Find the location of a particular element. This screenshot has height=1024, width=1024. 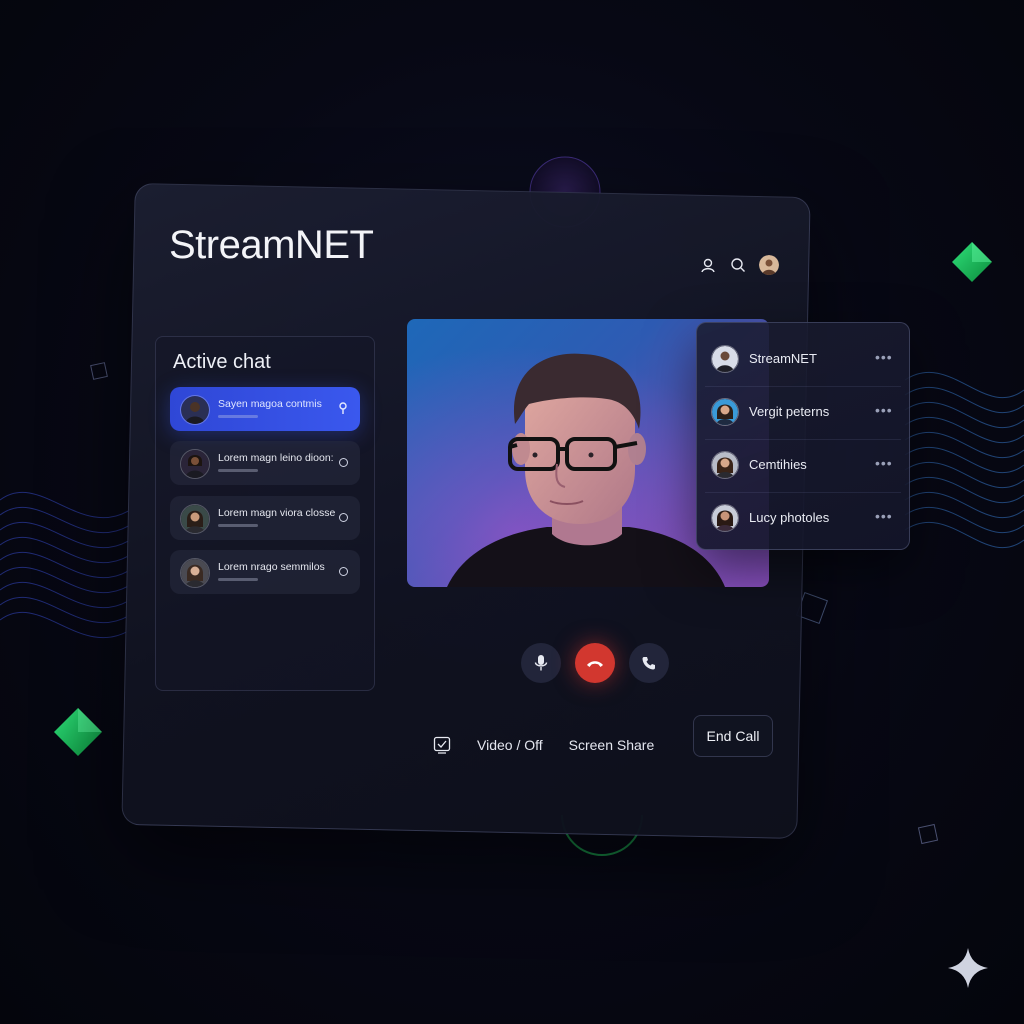

phone-icon is located at coordinates (648, 663).